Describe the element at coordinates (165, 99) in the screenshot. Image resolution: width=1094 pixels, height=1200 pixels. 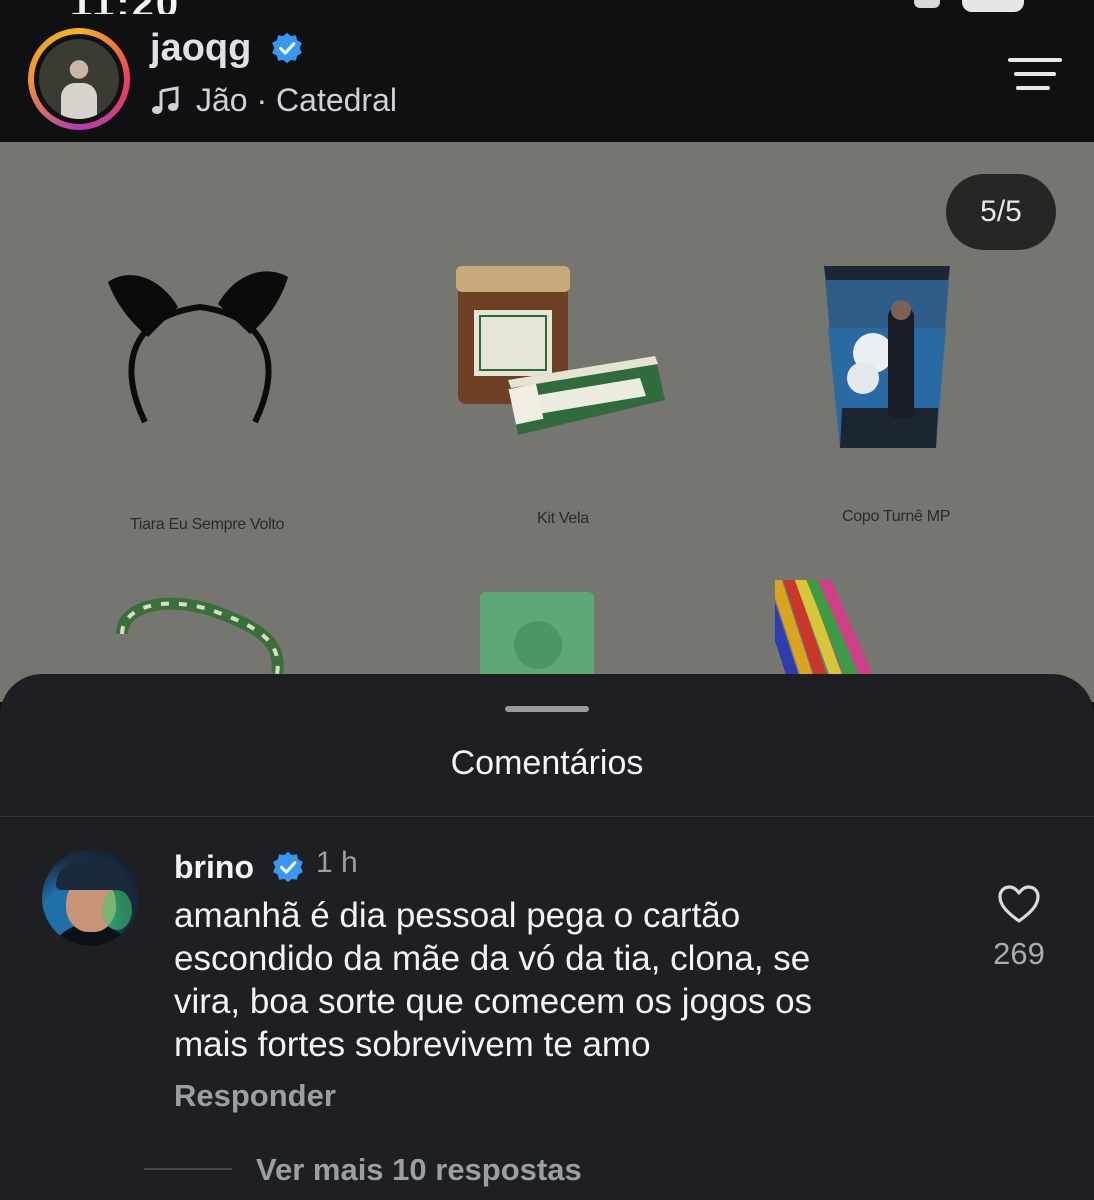
I see `music-note-icon` at that location.